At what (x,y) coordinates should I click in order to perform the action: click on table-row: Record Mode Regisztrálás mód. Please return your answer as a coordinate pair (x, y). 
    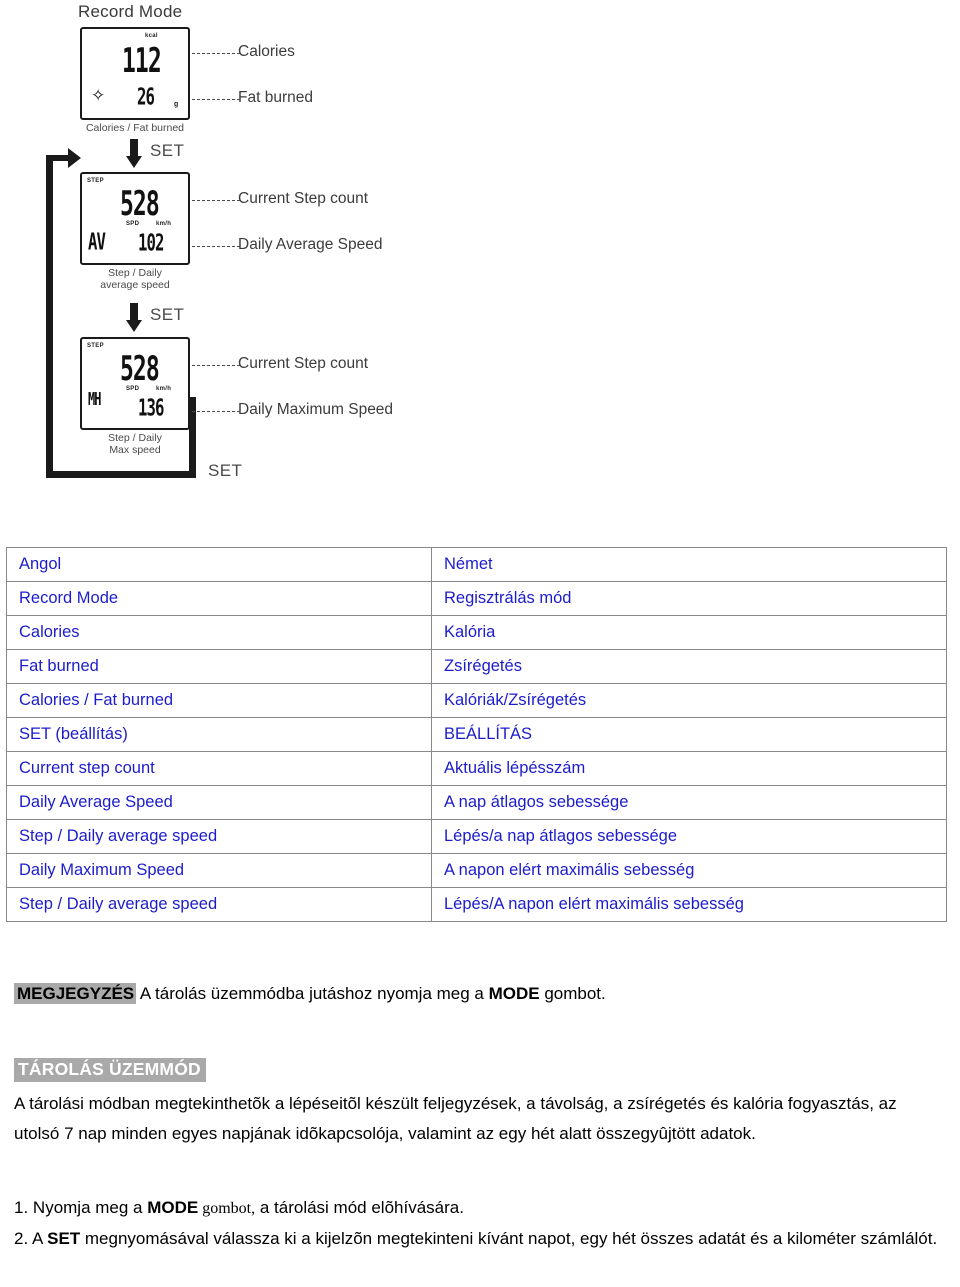
    Looking at the image, I should click on (476, 598).